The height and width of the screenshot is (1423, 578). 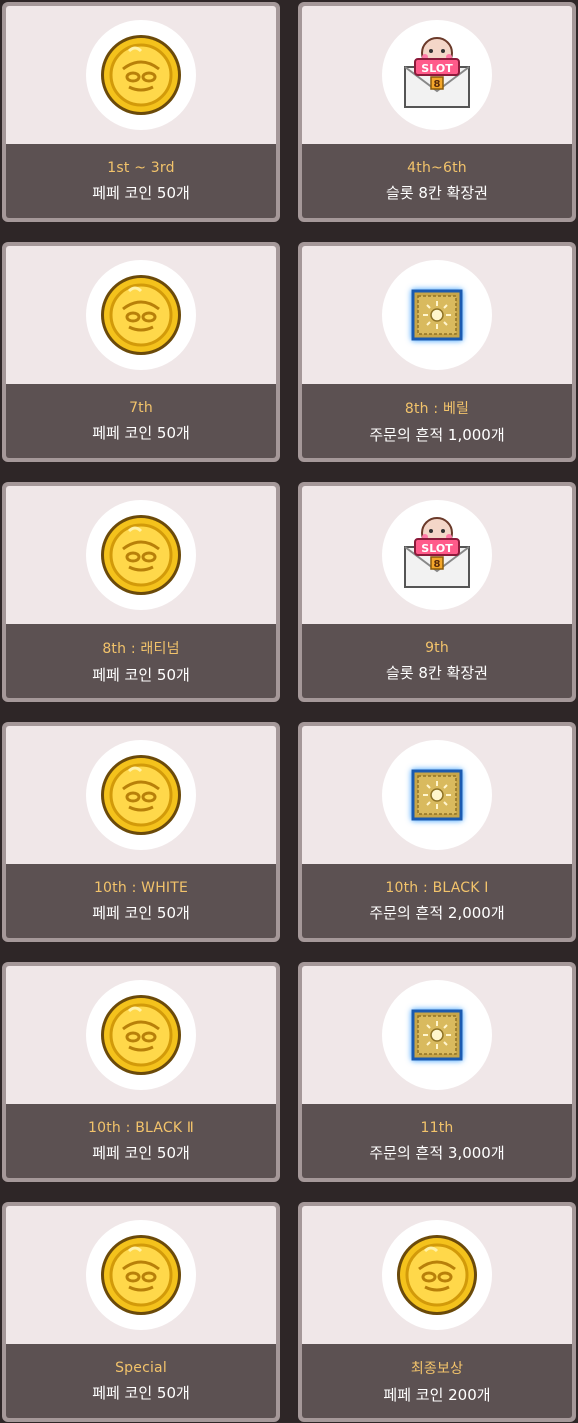 I want to click on reward-rank: 8th : 래티넘, so click(x=141, y=648).